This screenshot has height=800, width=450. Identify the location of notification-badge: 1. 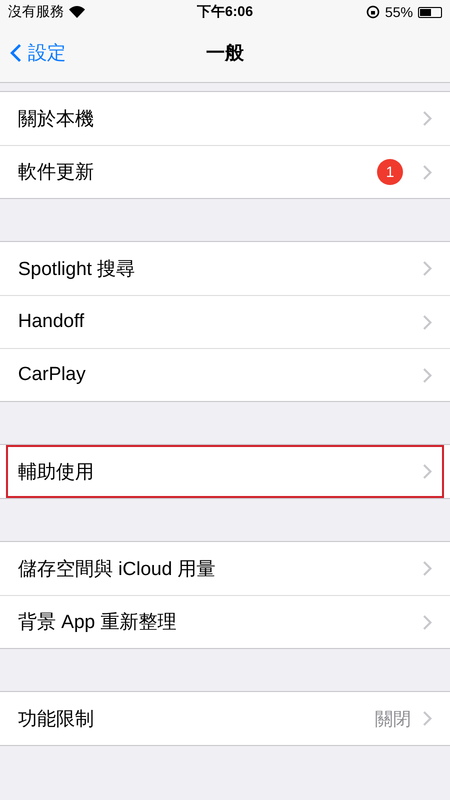
(390, 172).